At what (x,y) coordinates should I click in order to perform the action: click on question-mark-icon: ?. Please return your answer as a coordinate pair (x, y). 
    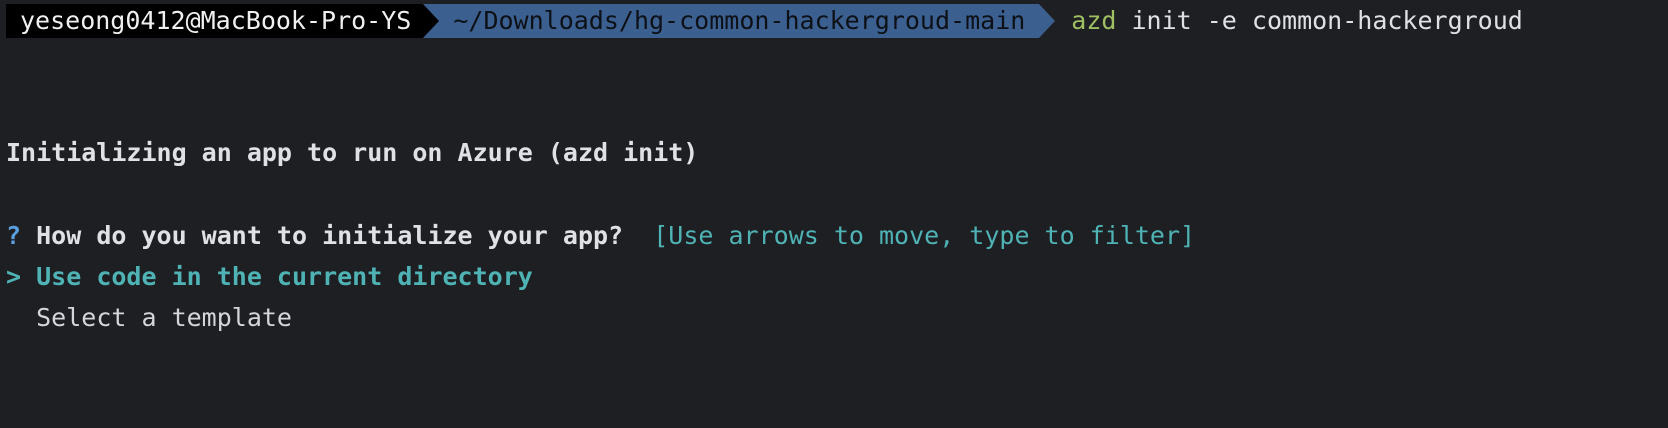
    Looking at the image, I should click on (14, 235).